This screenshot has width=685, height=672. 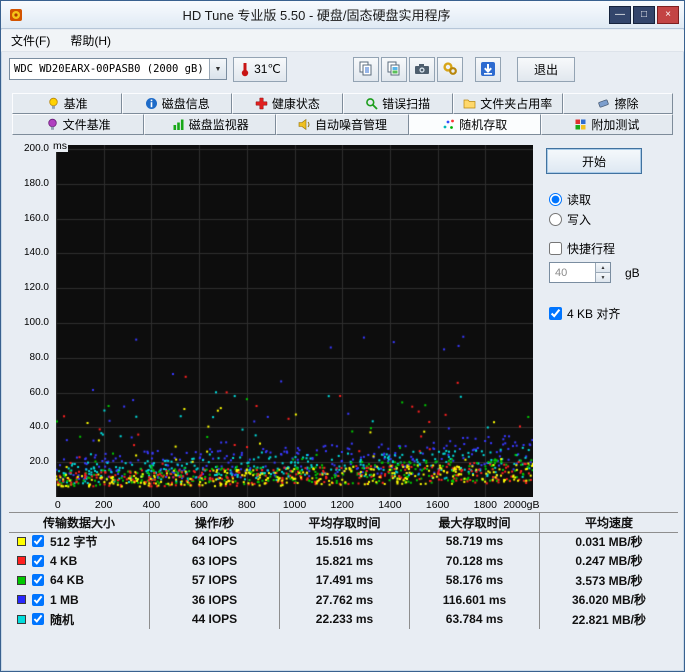 I want to click on row-label-cell: 1 MB, so click(x=79, y=600).